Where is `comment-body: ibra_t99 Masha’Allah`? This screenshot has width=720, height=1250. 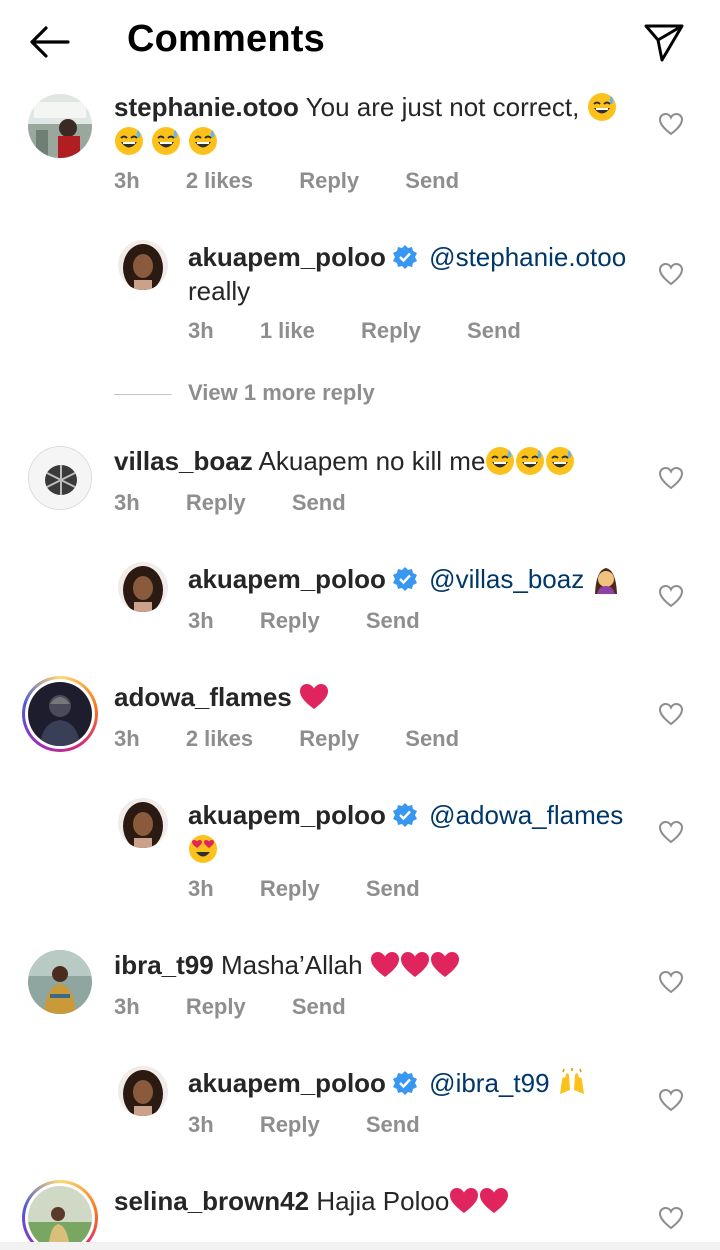
comment-body: ibra_t99 Masha’Allah is located at coordinates (374, 965).